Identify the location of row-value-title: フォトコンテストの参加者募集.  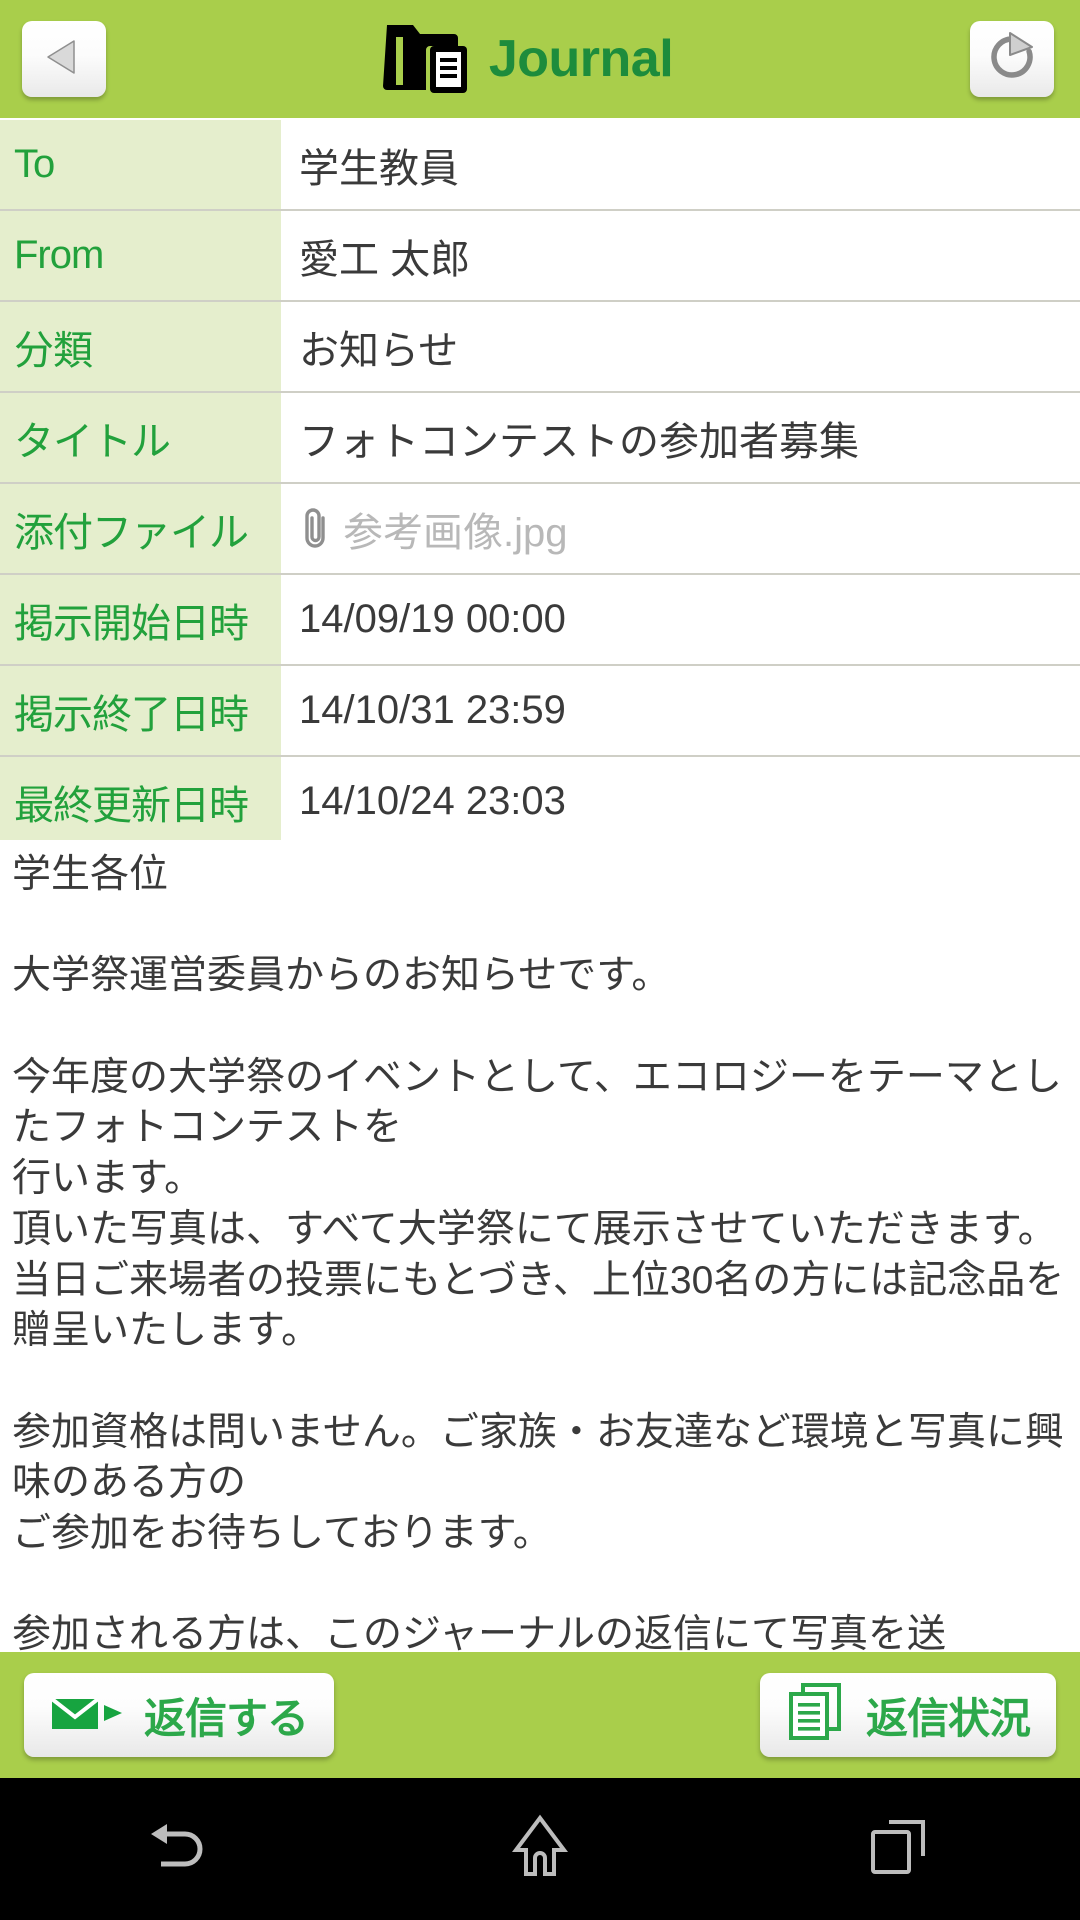
(579, 441).